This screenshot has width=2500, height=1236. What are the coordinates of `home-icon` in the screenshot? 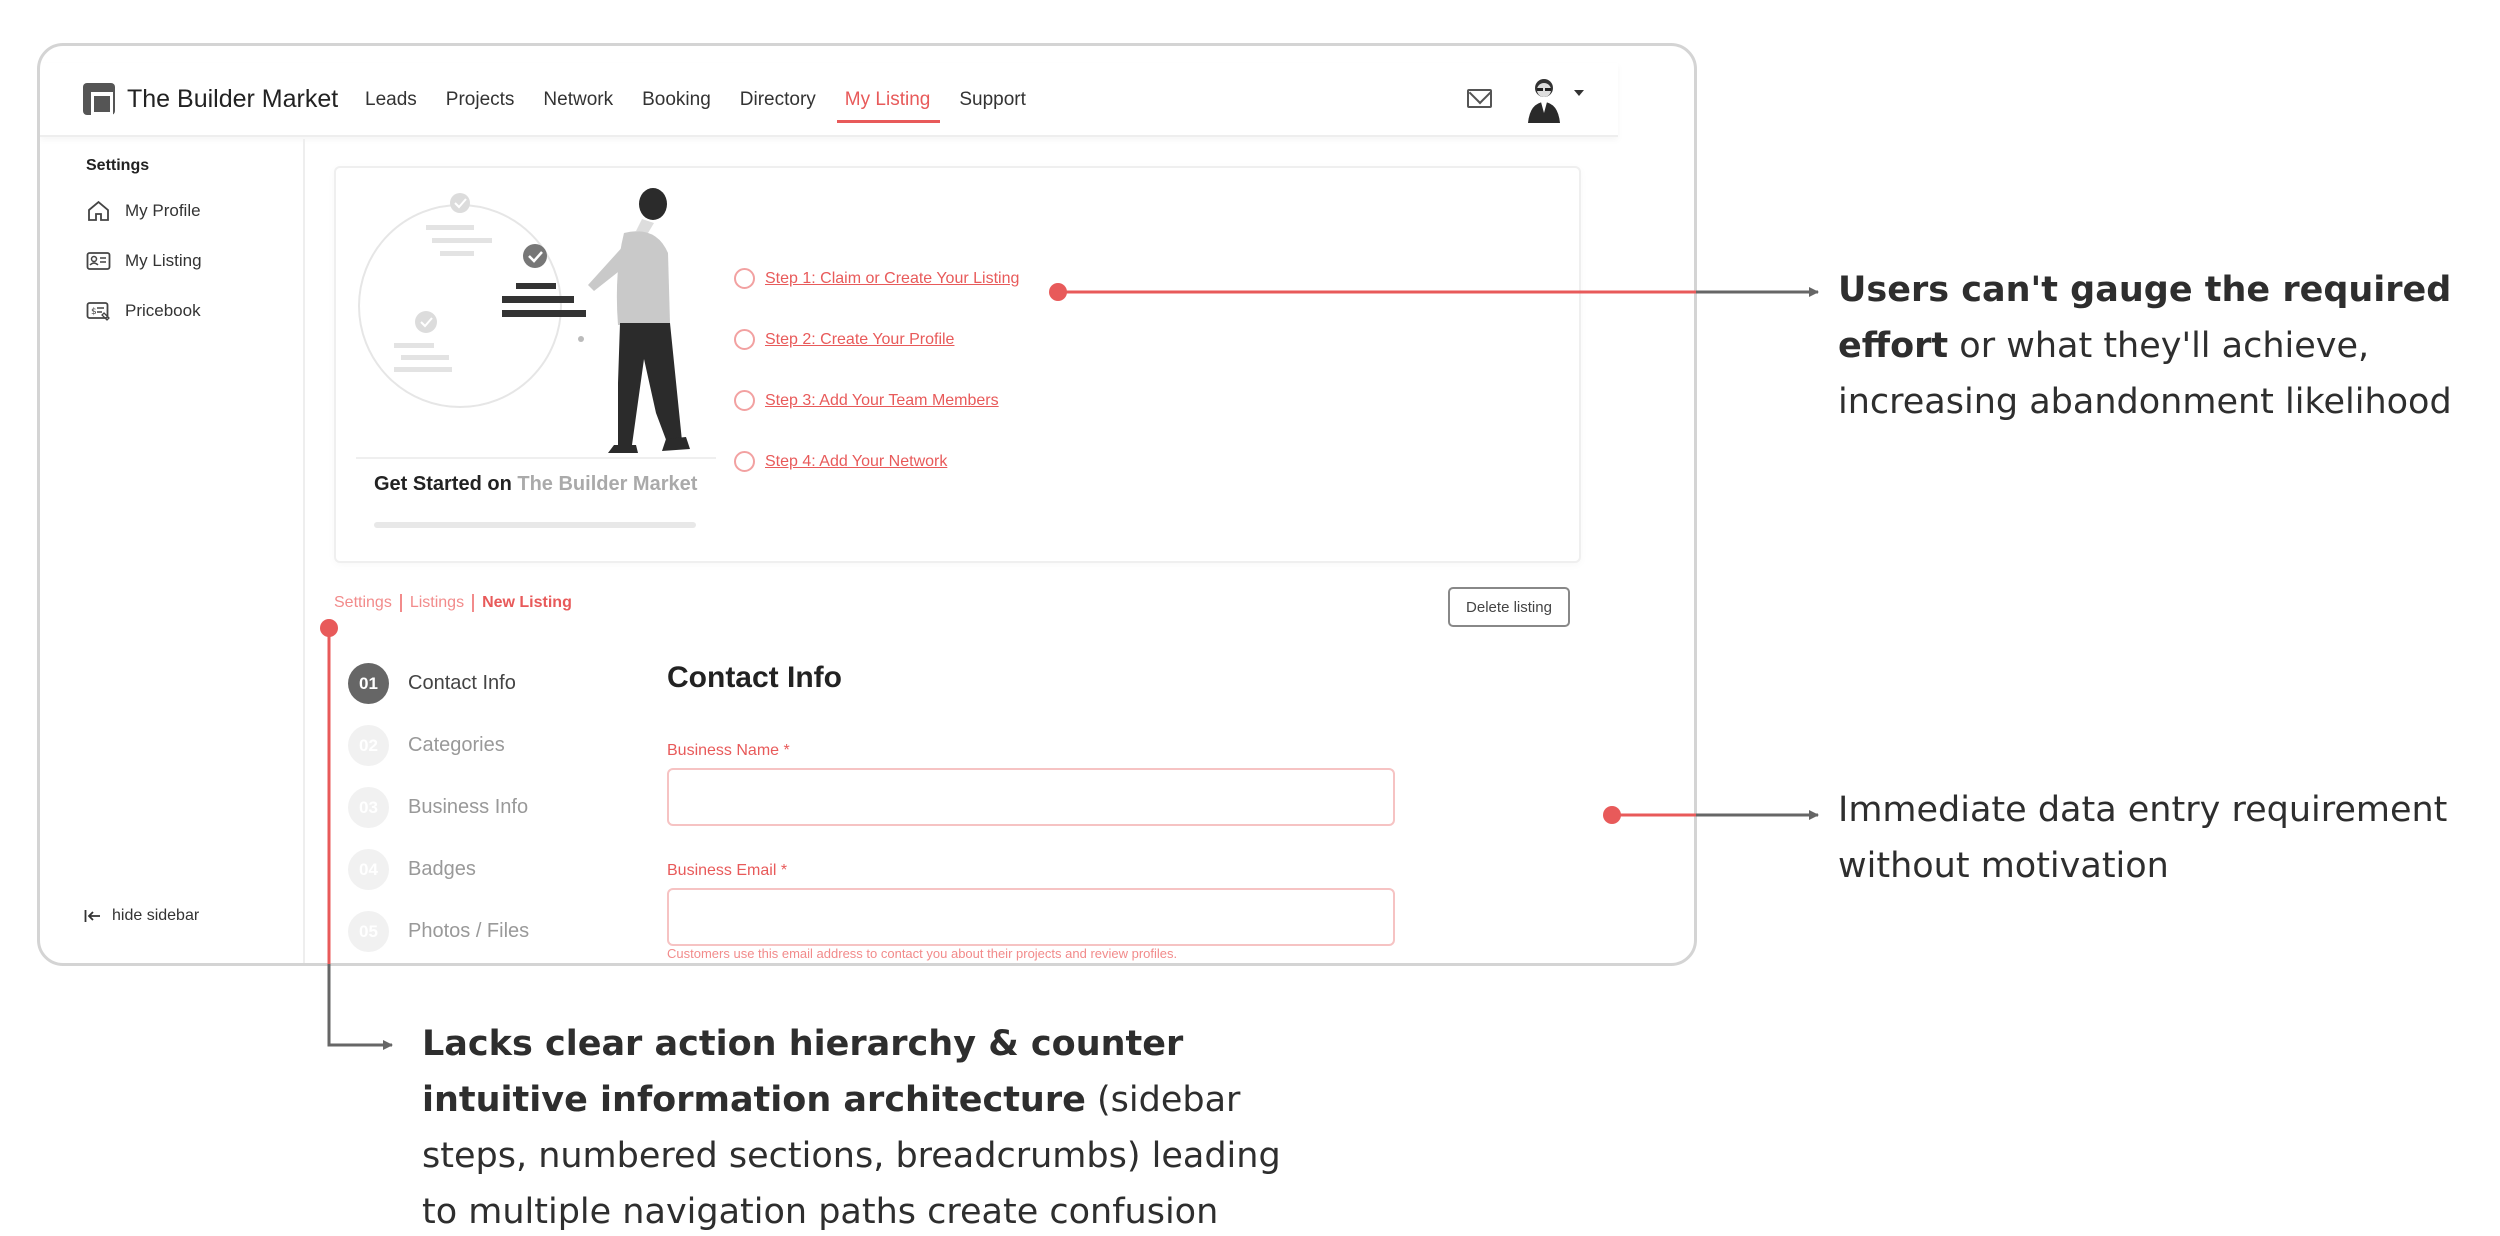 It's located at (98, 210).